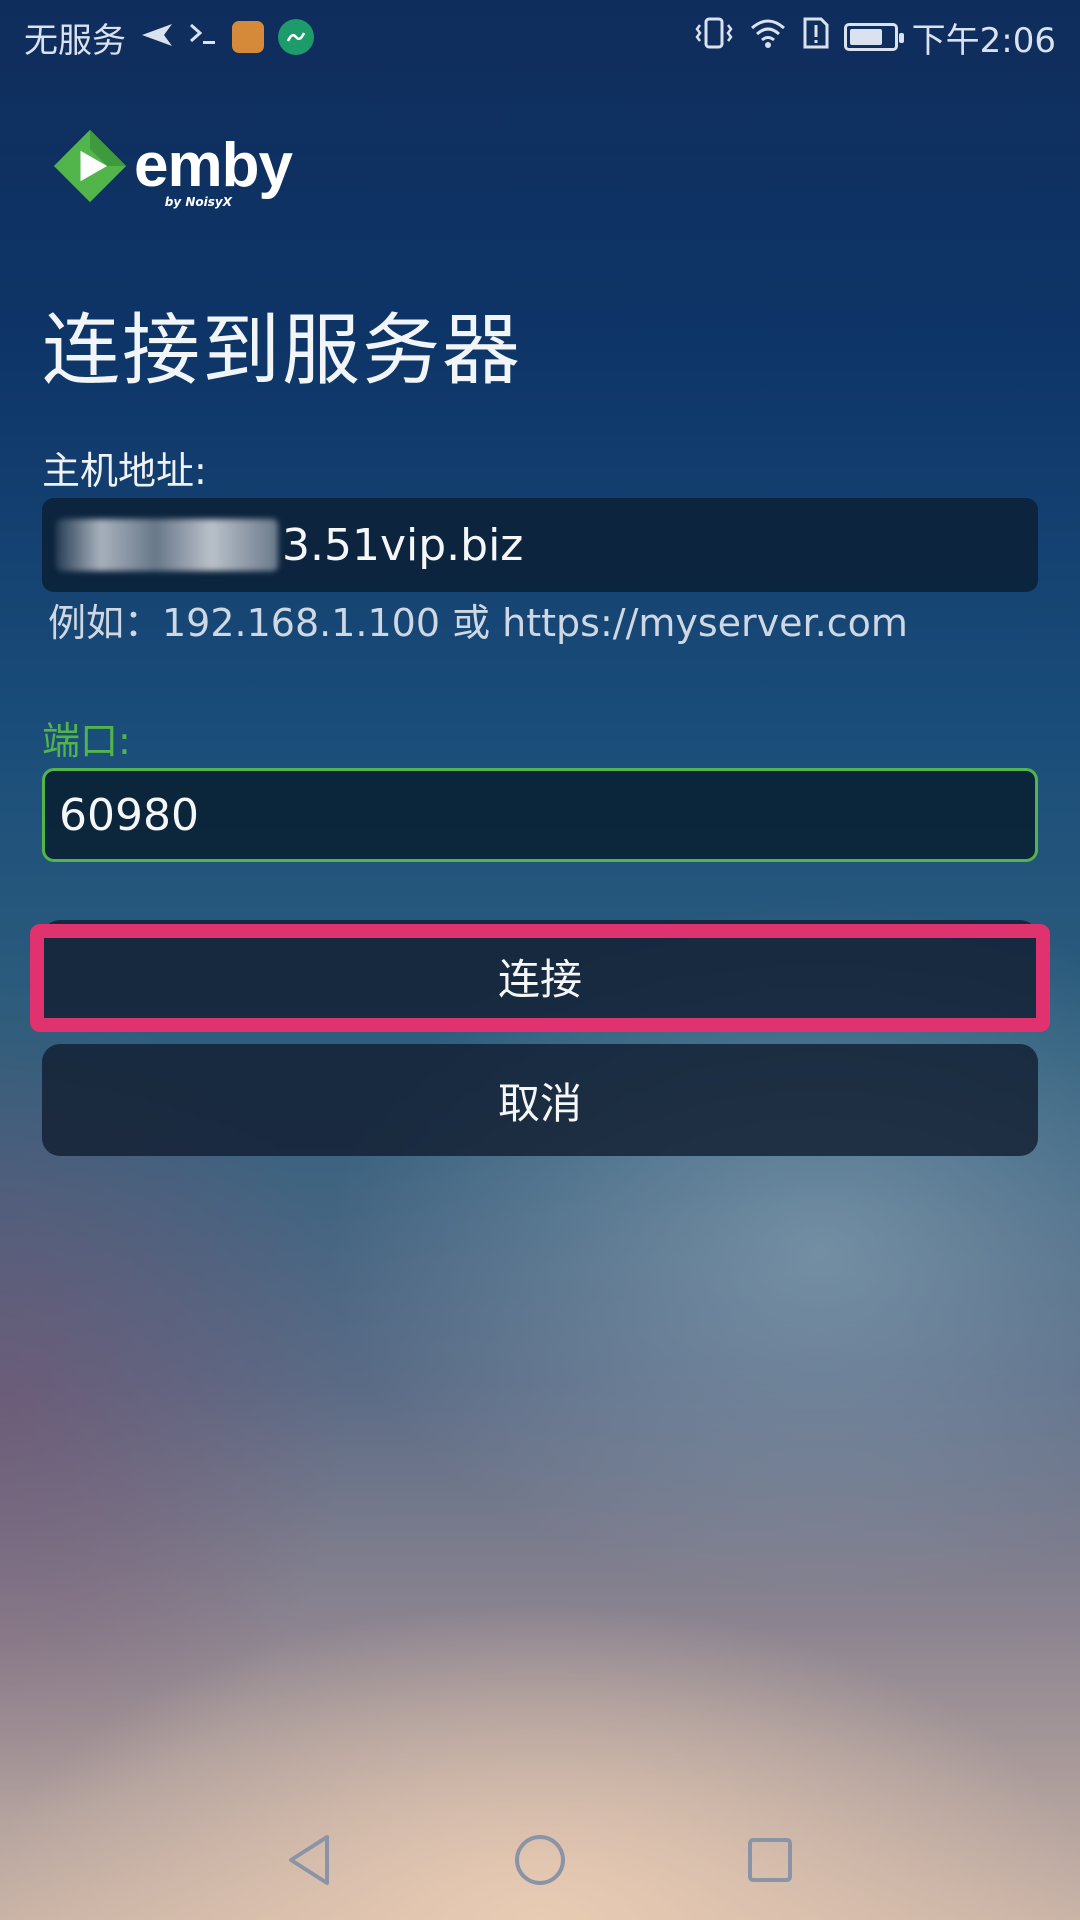 Image resolution: width=1080 pixels, height=1920 pixels. What do you see at coordinates (539, 979) in the screenshot?
I see `connect-button-label: 连接` at bounding box center [539, 979].